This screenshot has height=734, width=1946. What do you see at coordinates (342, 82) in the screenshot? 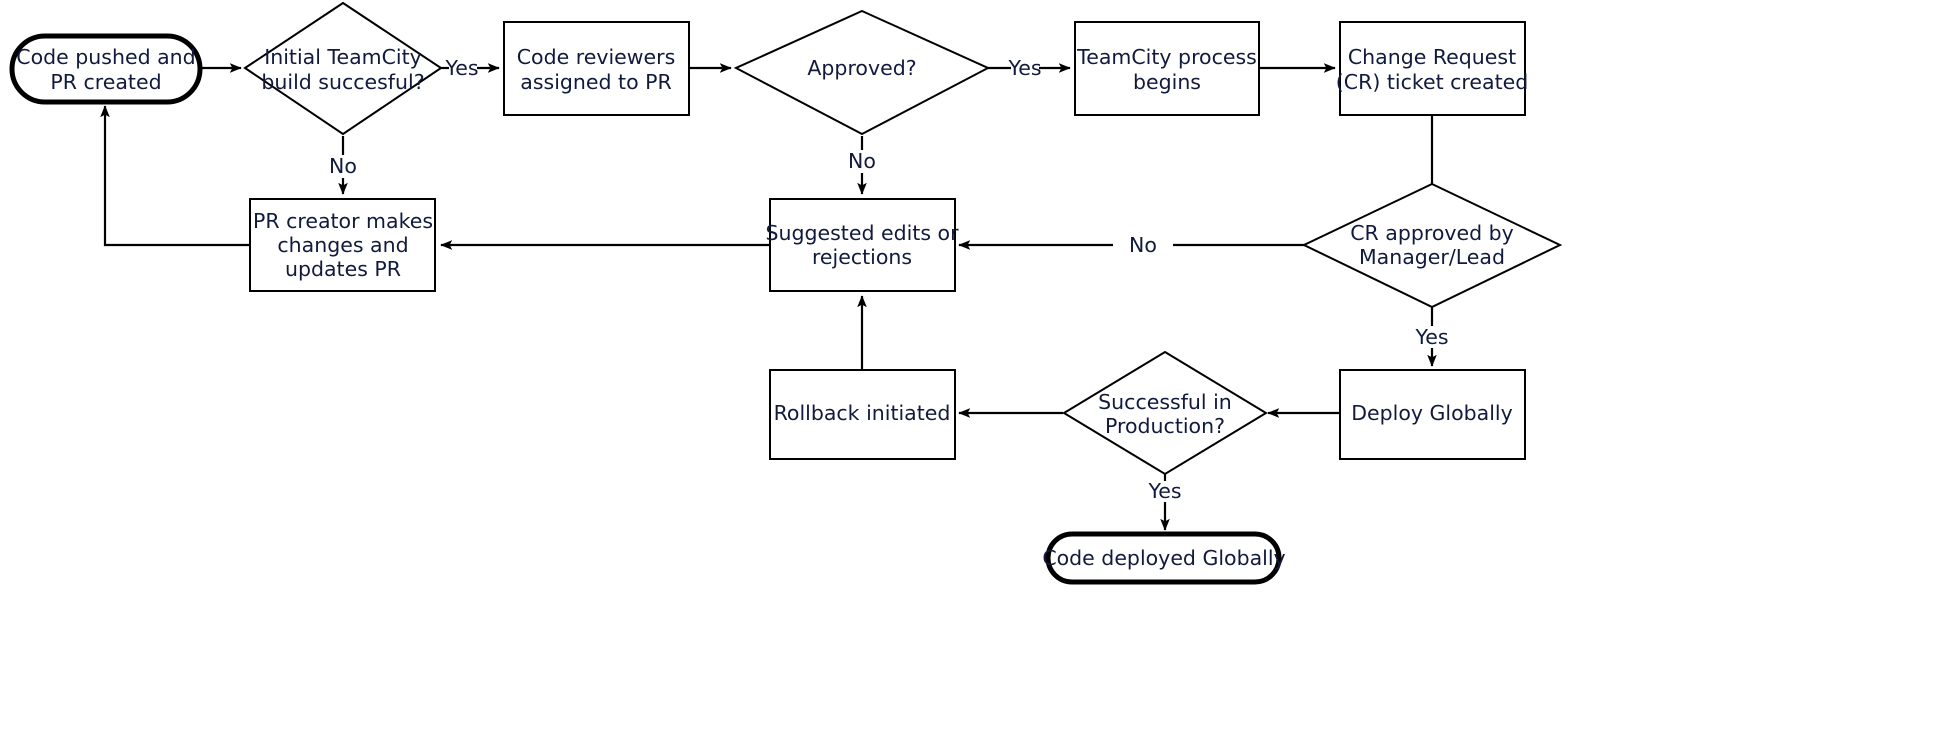
I see `node-build-check-label-line2: build succesful?` at bounding box center [342, 82].